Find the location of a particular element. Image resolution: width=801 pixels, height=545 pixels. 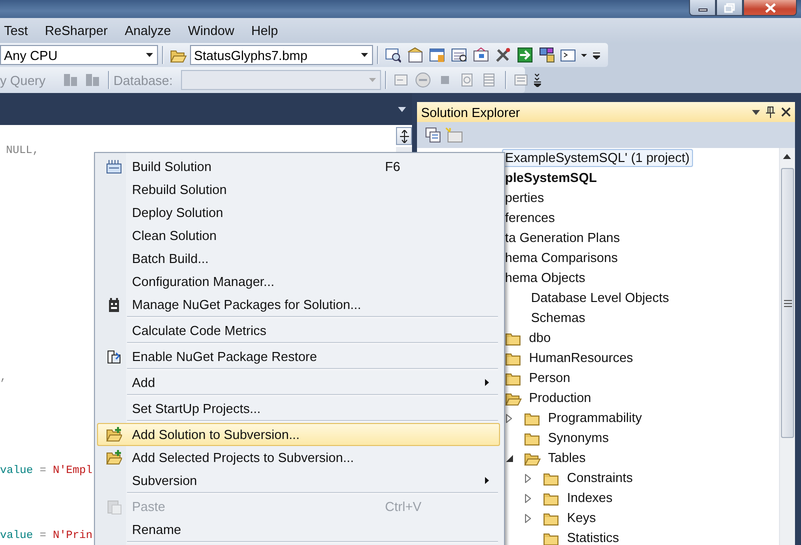

menu-item: Test is located at coordinates (17, 30).